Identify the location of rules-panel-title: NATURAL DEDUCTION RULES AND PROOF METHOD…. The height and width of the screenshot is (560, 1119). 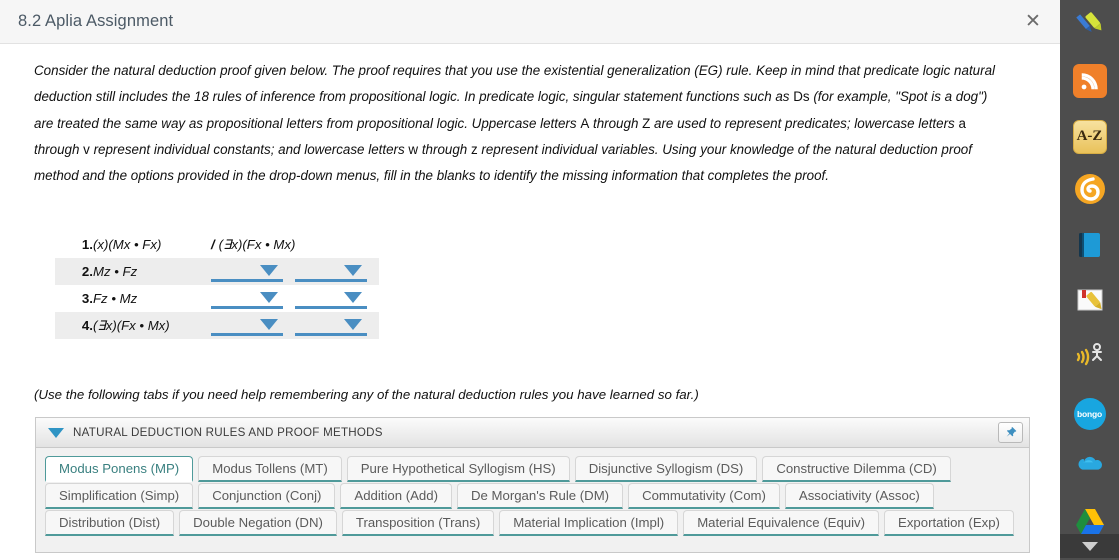
(228, 433).